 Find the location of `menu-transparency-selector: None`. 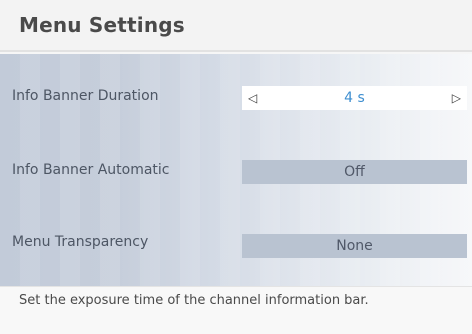

menu-transparency-selector: None is located at coordinates (354, 246).